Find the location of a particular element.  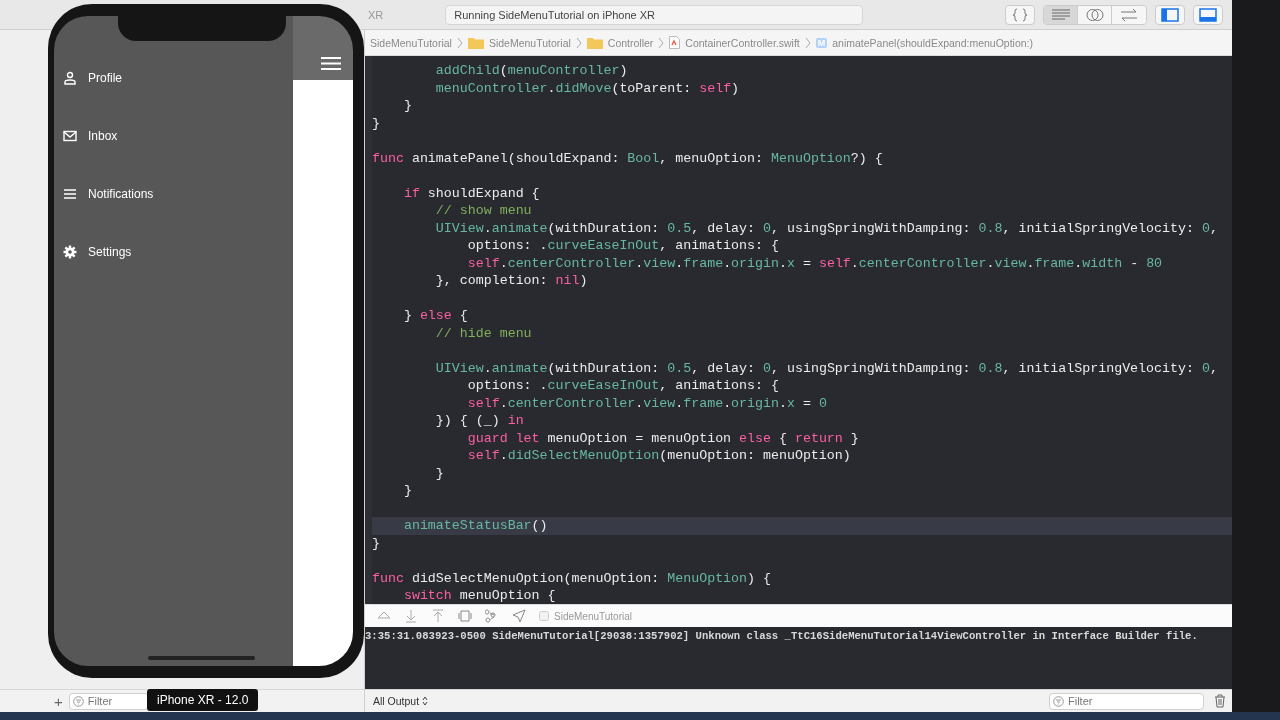

navigator-toggle-button is located at coordinates (1170, 14).